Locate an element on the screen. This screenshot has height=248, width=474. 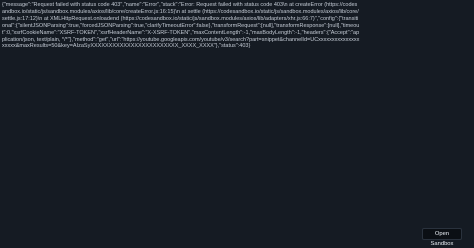
open-sandbox-button: Open Sandbox is located at coordinates (442, 237).